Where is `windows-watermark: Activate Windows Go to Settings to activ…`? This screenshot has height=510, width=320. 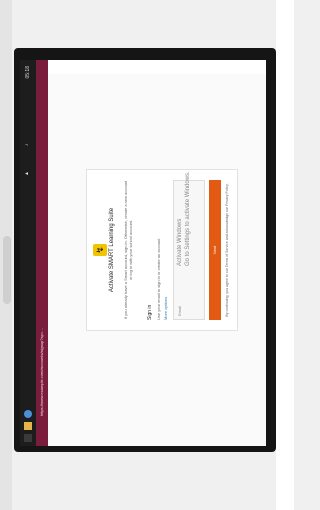
windows-watermark: Activate Windows Go to Settings to activ… is located at coordinates (206, 186).